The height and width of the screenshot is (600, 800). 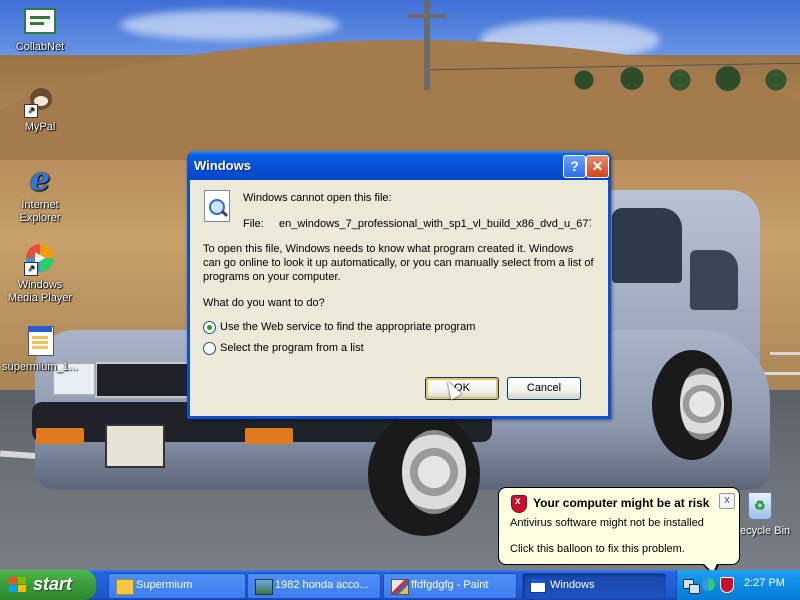 I want to click on balloon-line-2: Click this balloon to fix this problem., so click(x=597, y=549).